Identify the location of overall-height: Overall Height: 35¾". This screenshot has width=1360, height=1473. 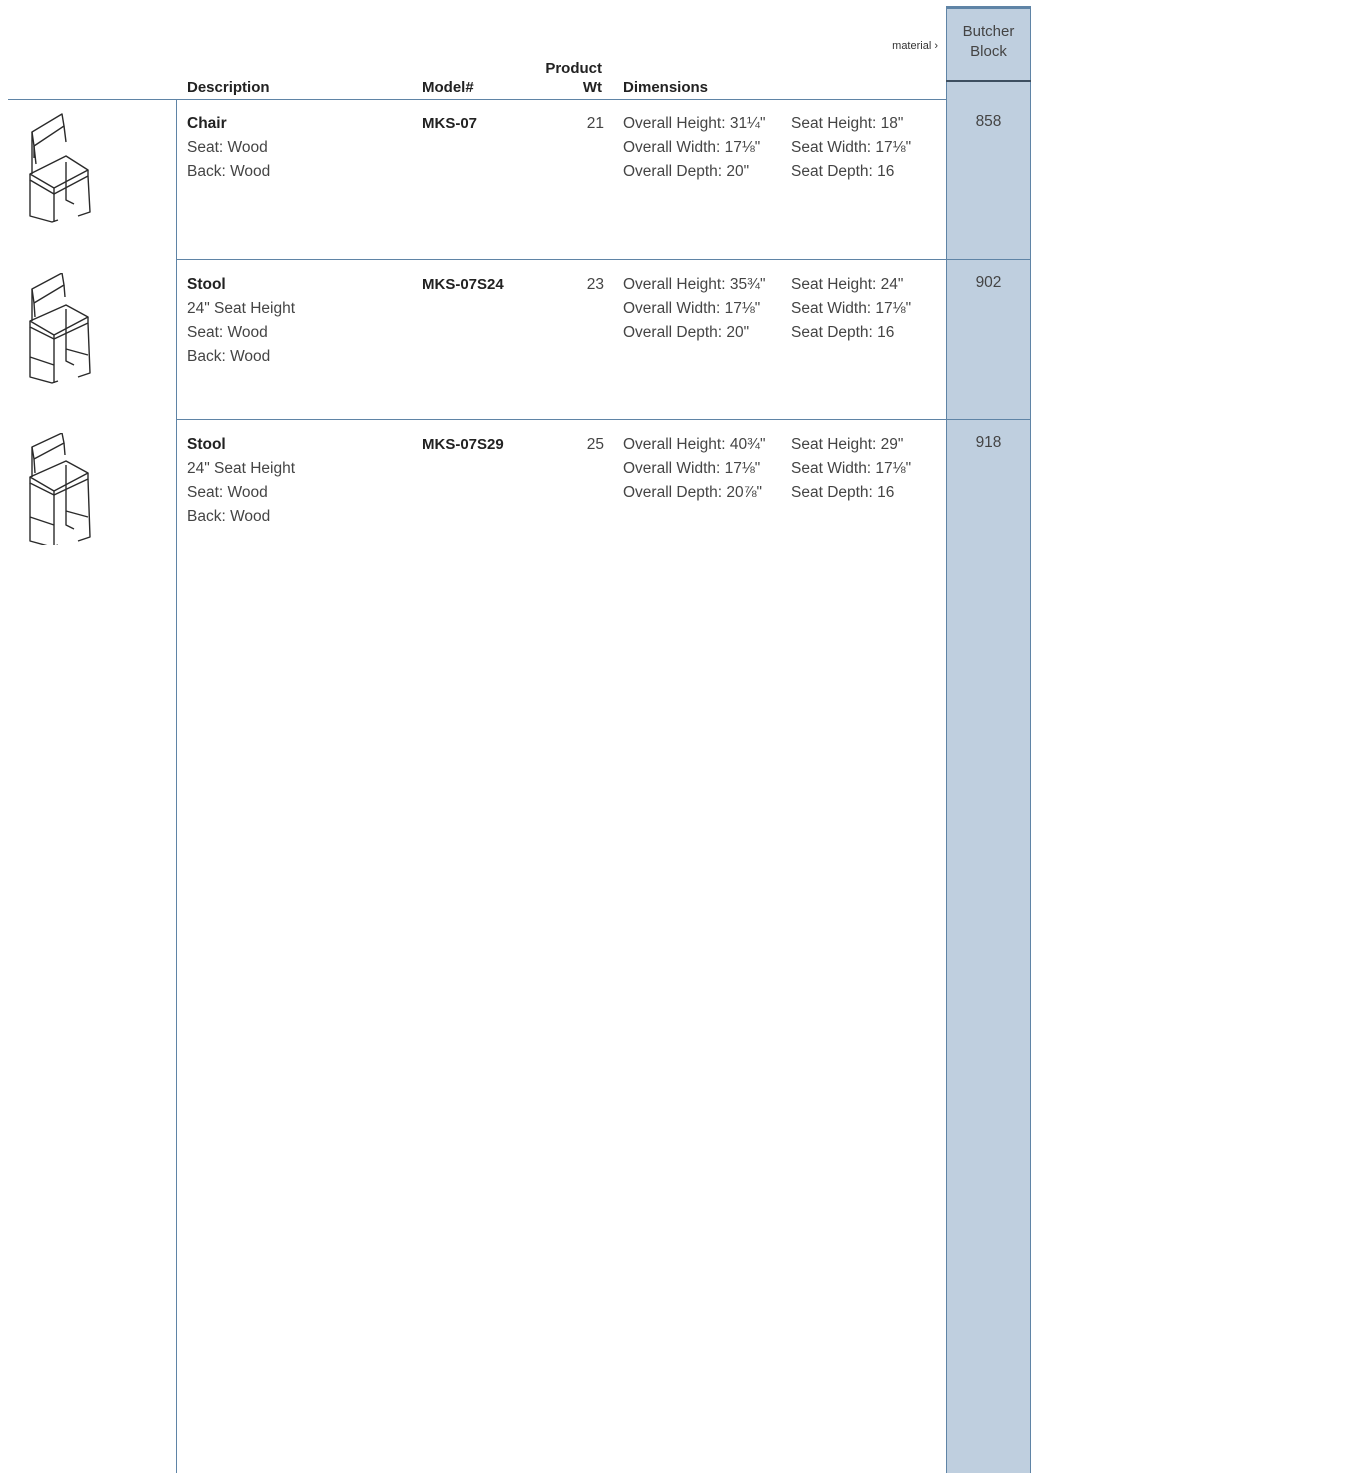
(694, 284).